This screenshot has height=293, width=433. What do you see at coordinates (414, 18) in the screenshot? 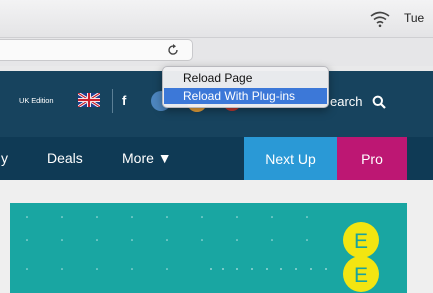
I see `menubar-clock: Tue` at bounding box center [414, 18].